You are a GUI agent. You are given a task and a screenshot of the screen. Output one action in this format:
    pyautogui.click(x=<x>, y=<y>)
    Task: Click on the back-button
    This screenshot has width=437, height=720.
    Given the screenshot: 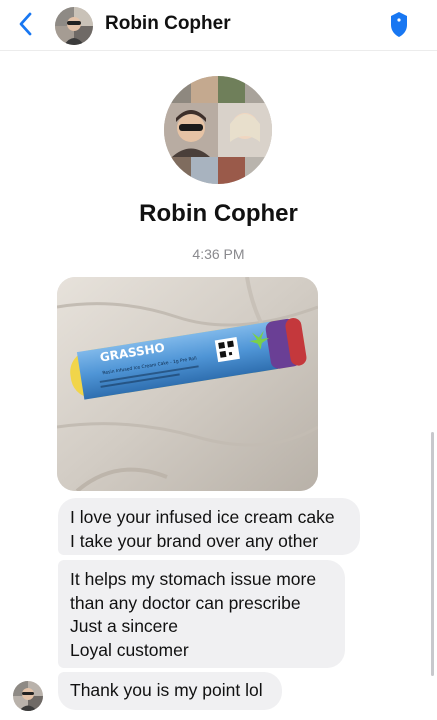 What is the action you would take?
    pyautogui.click(x=26, y=24)
    